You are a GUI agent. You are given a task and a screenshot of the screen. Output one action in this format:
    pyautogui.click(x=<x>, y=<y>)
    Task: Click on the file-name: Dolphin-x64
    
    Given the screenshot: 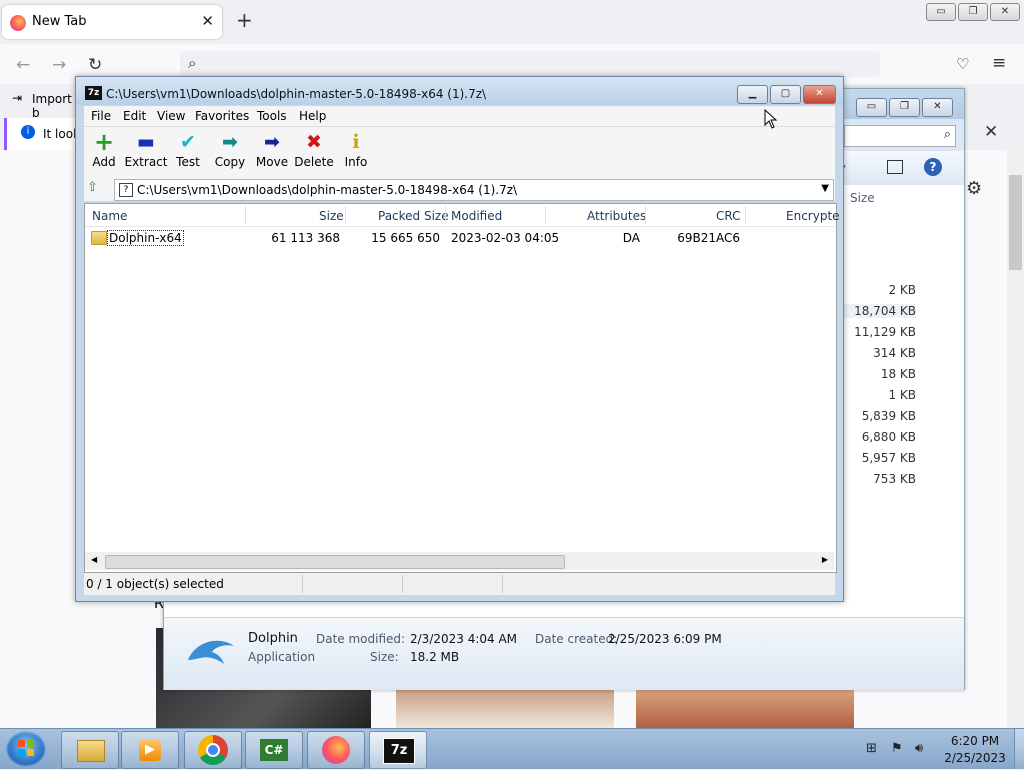 What is the action you would take?
    pyautogui.click(x=145, y=238)
    